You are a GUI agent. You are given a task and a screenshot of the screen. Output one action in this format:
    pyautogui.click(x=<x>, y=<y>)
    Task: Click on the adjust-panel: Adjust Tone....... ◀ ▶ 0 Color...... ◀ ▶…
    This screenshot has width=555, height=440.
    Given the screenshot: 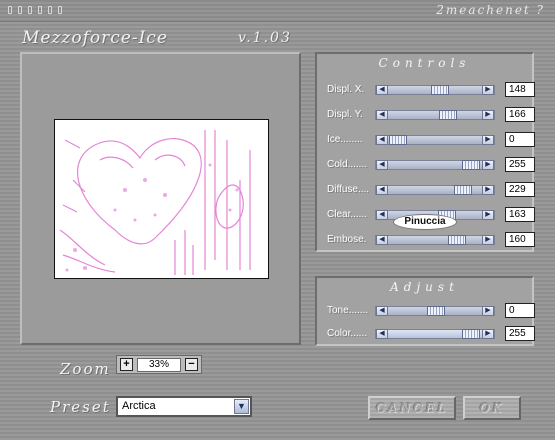 What is the action you would take?
    pyautogui.click(x=426, y=311)
    